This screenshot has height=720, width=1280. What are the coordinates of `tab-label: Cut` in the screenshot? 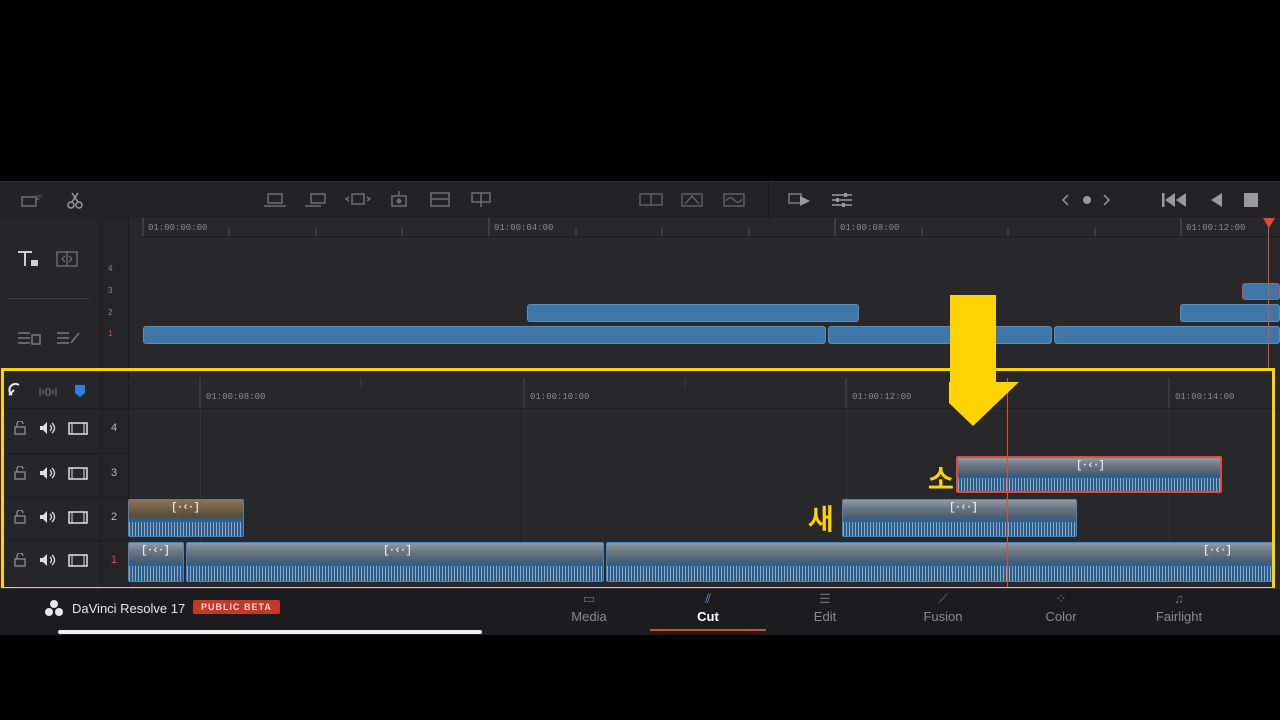 It's located at (708, 616).